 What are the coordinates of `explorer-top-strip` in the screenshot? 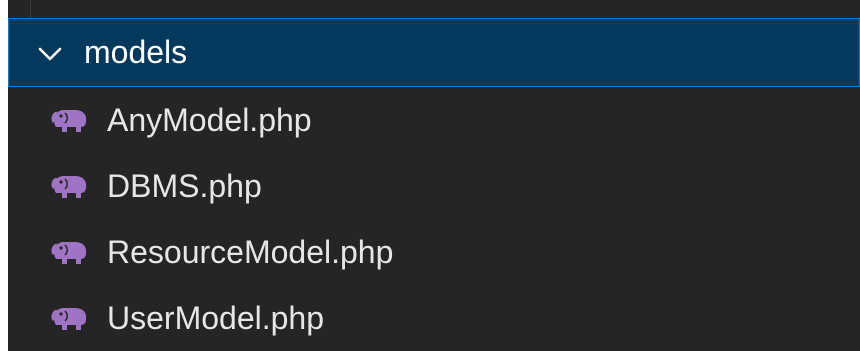 It's located at (434, 9).